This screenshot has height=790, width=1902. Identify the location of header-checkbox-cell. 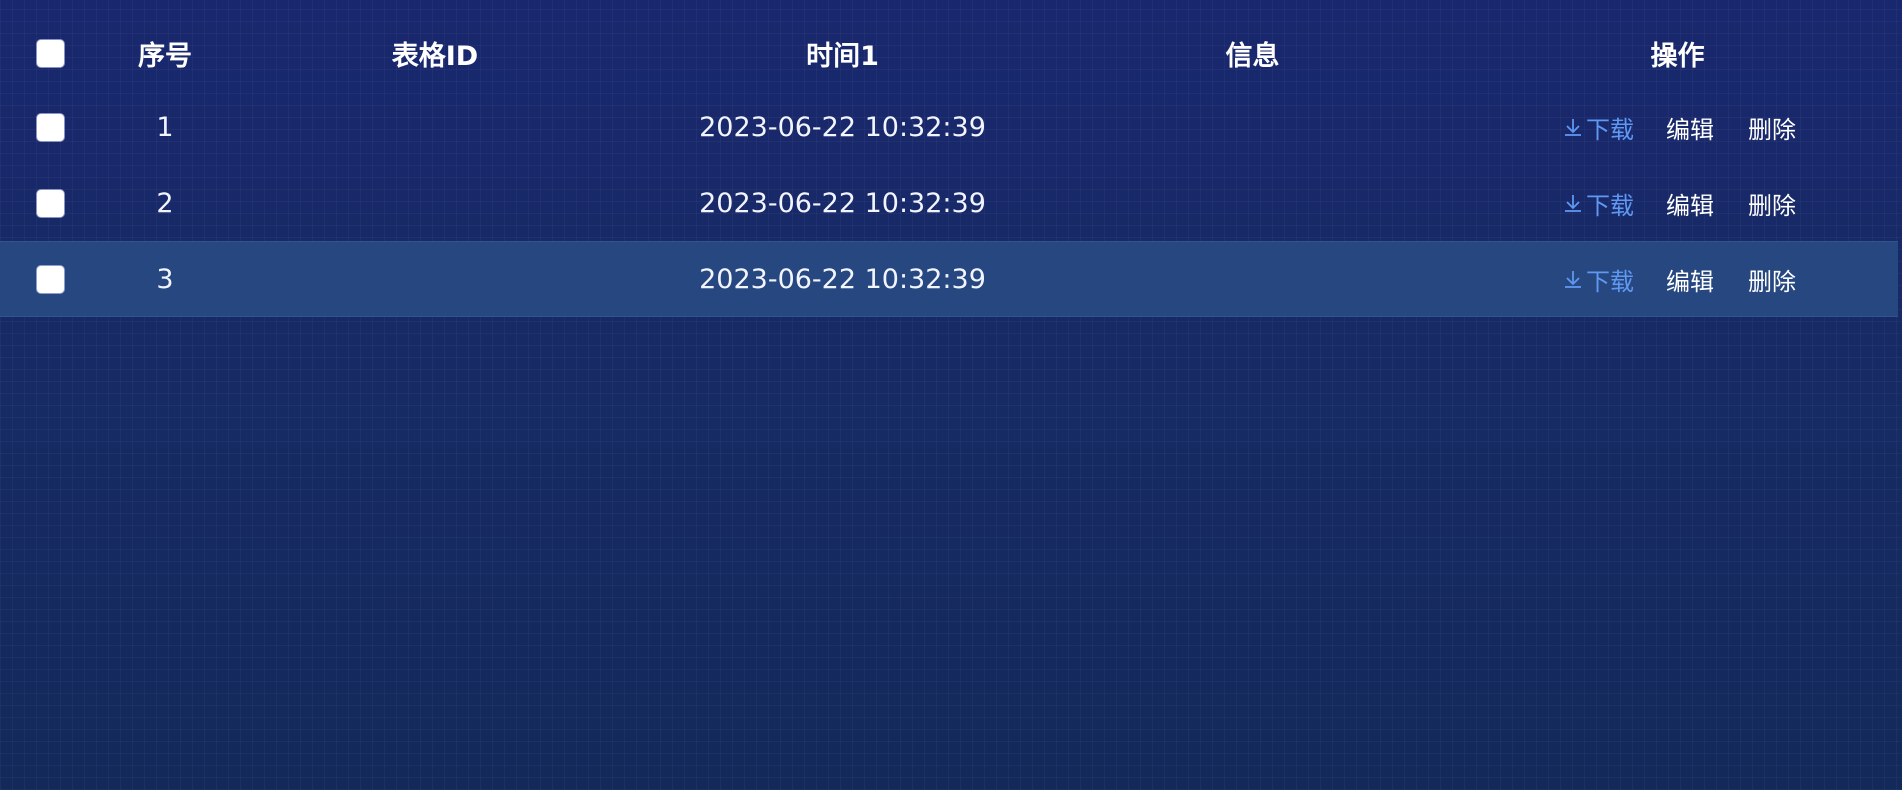
(50, 53).